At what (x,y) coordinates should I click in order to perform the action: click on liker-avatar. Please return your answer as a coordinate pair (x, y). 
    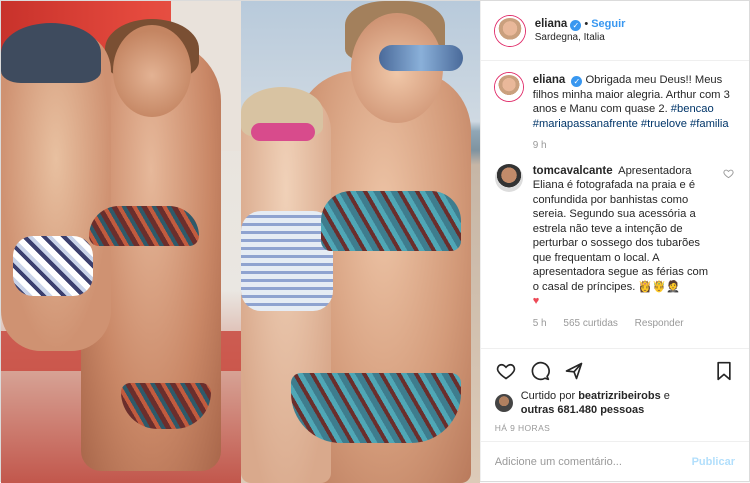
    Looking at the image, I should click on (503, 403).